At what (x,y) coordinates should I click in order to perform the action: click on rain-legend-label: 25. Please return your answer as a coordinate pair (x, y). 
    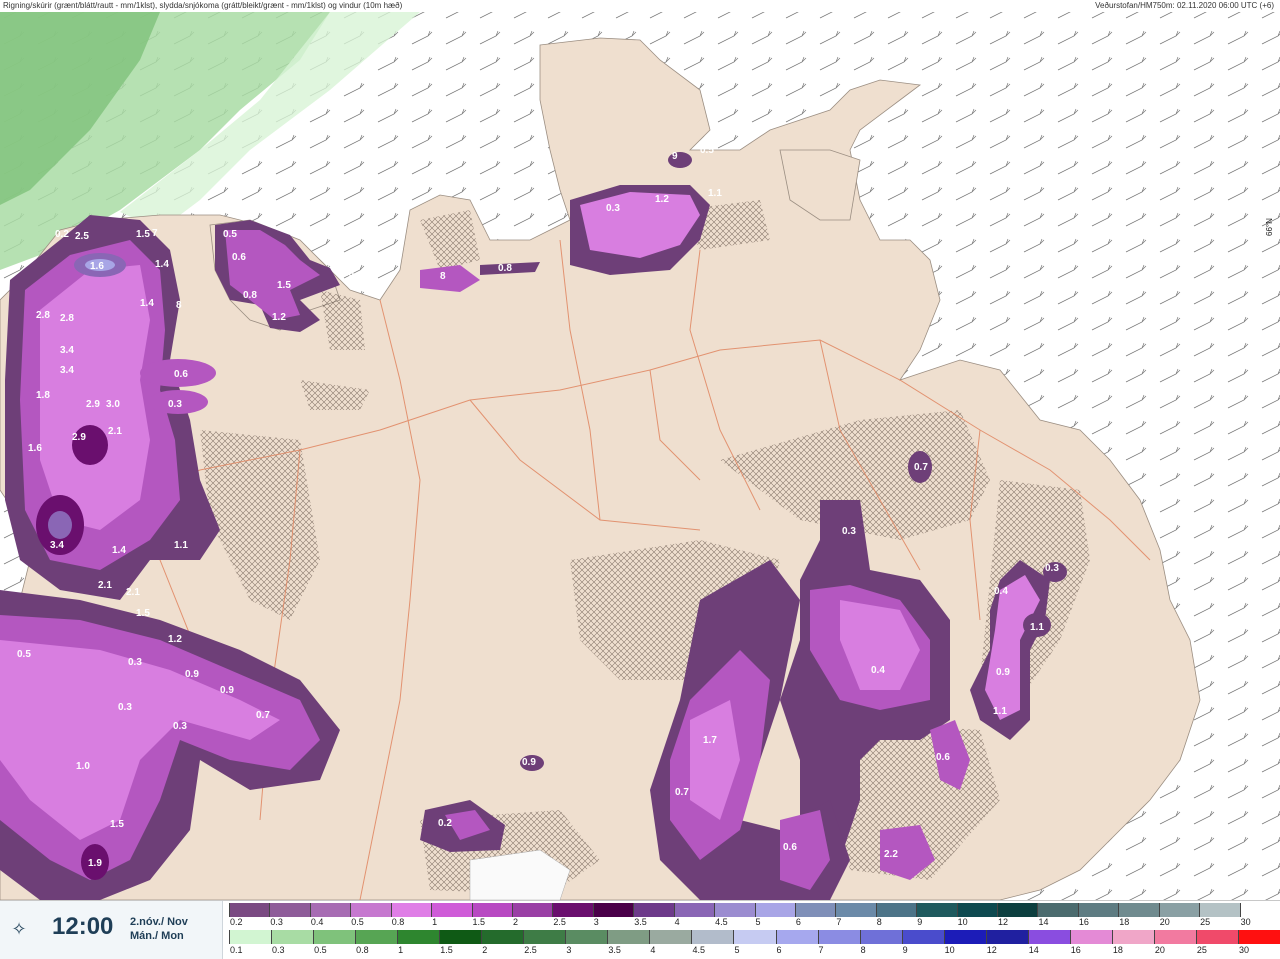
    Looking at the image, I should click on (1201, 950).